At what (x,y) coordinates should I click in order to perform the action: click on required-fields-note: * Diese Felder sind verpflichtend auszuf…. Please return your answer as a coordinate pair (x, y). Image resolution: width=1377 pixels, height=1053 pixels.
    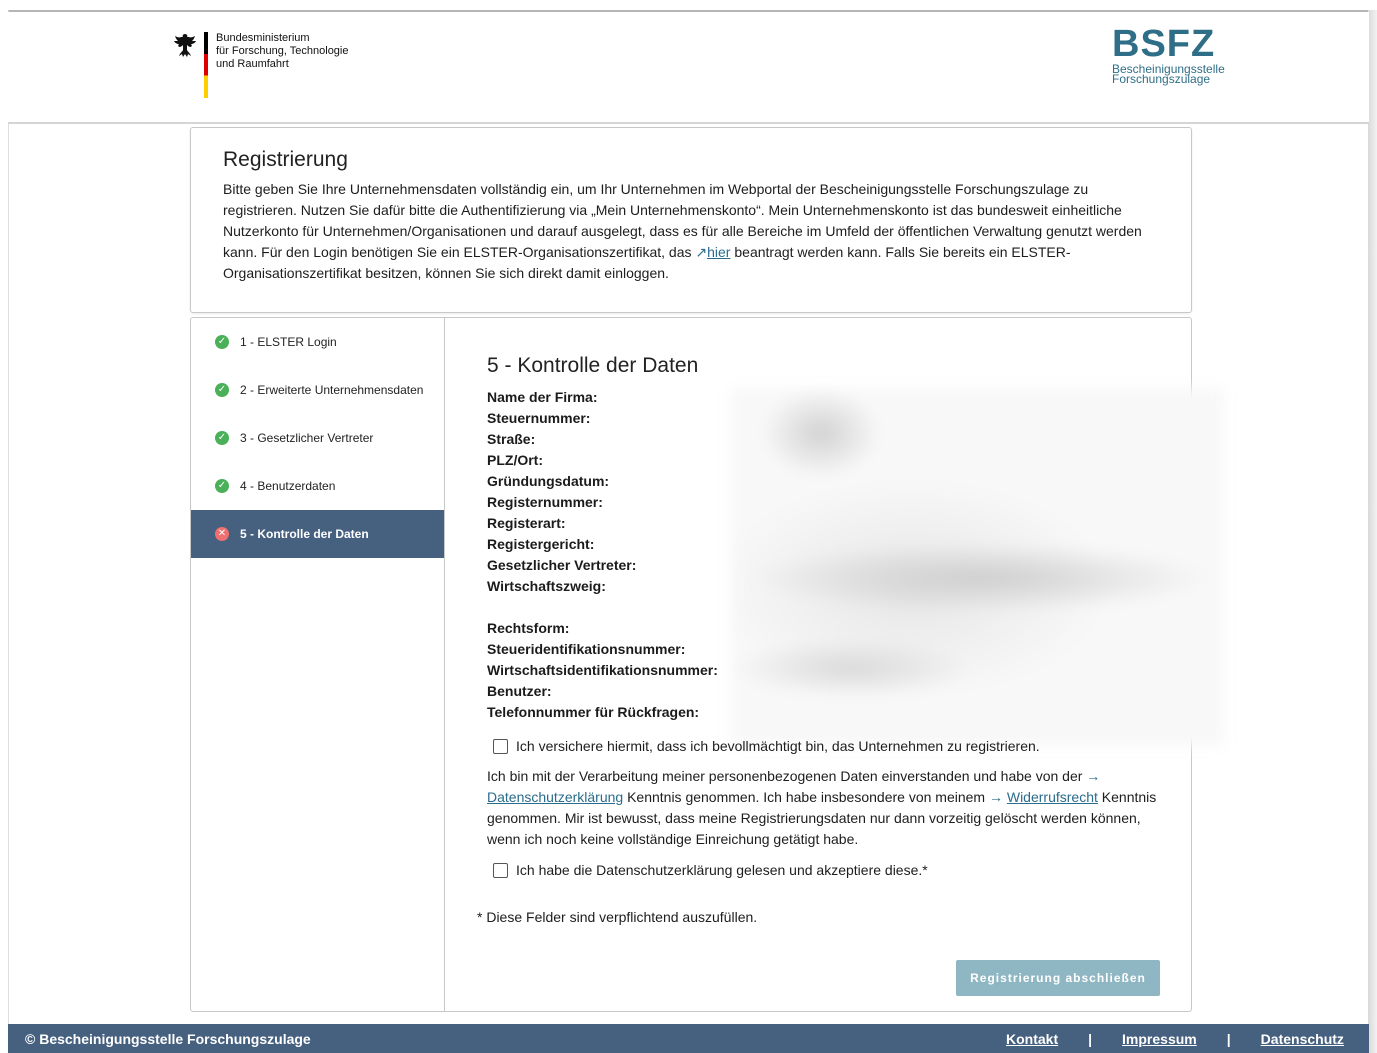
    Looking at the image, I should click on (617, 917).